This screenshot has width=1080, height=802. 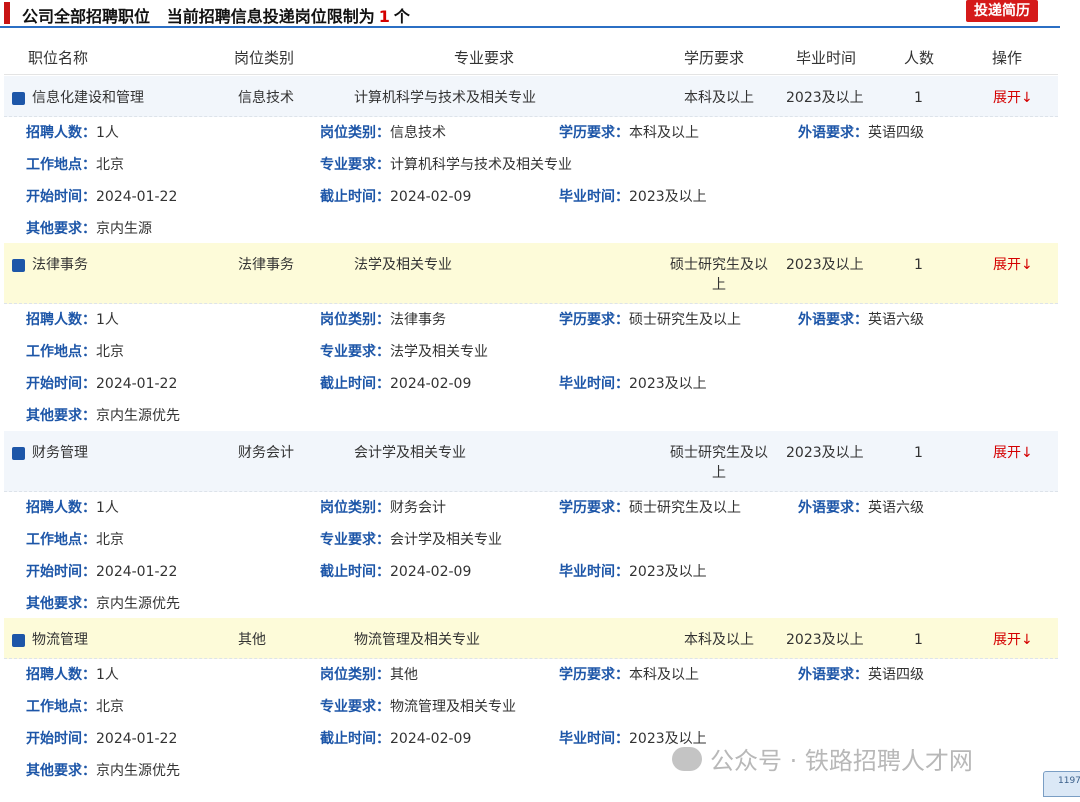 I want to click on detail-major: 专业要求：计算机科学与技术及相关专业, so click(x=446, y=165).